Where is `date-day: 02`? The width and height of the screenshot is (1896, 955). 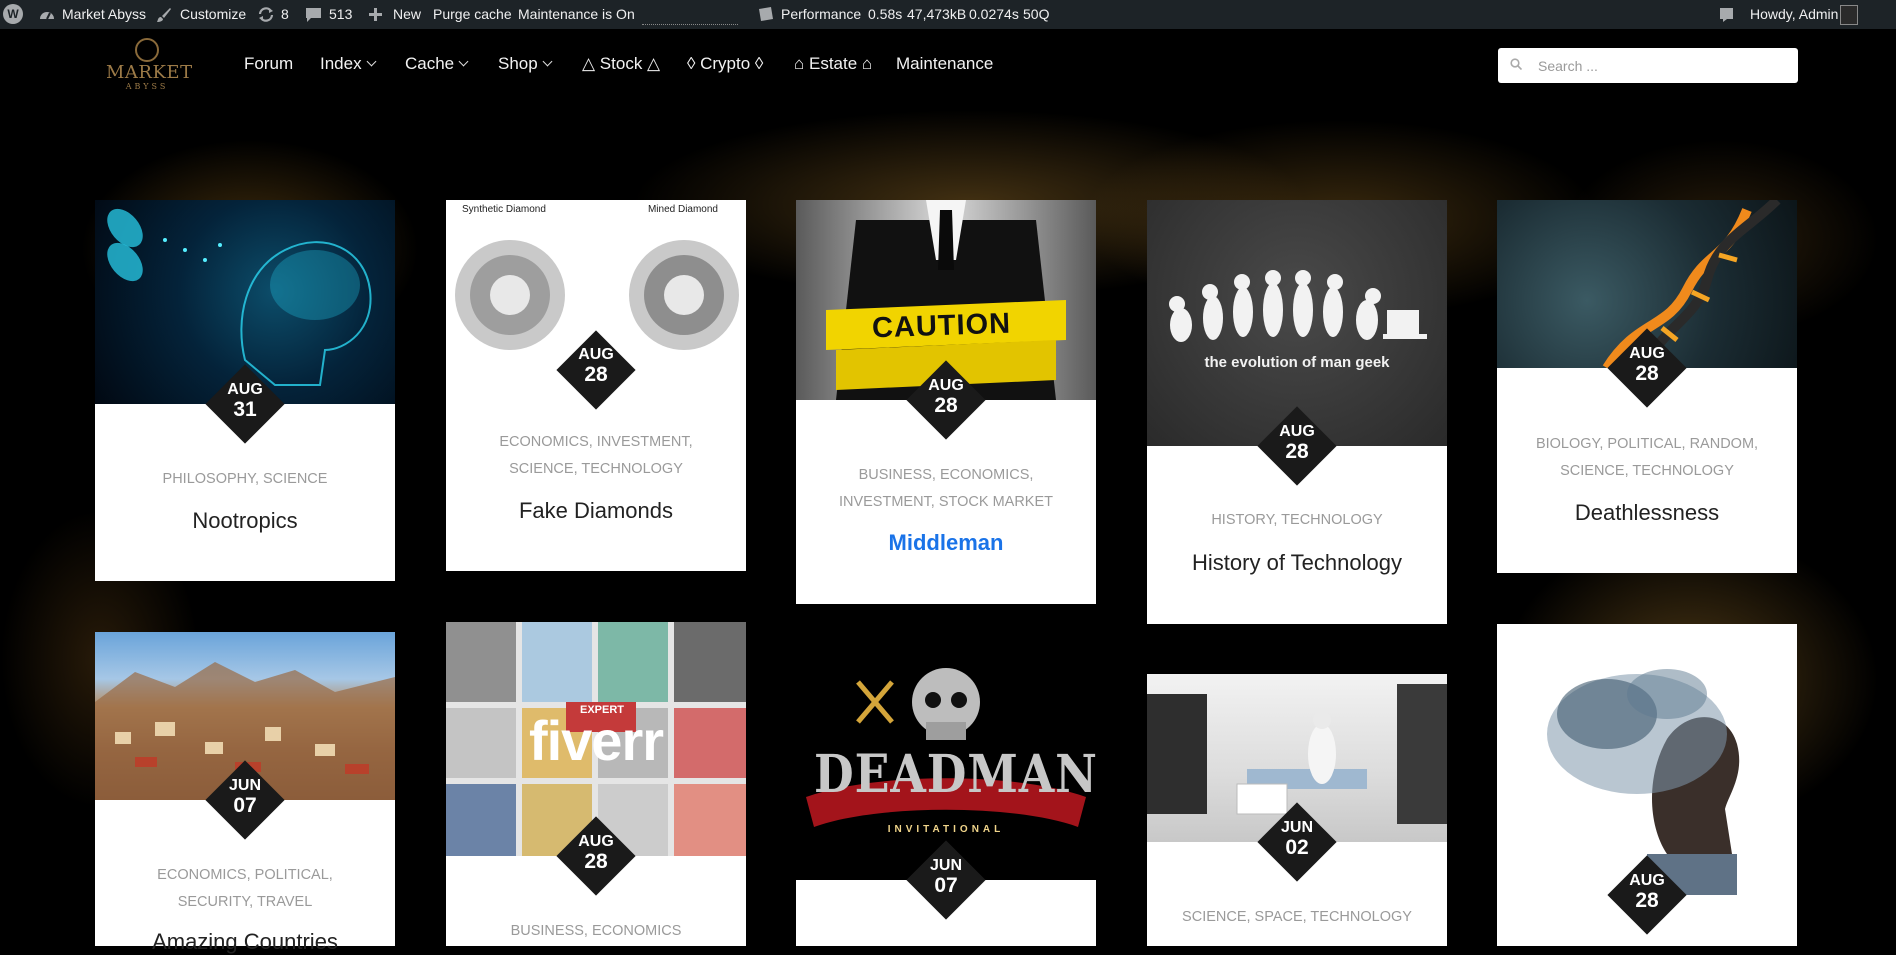 date-day: 02 is located at coordinates (1297, 847).